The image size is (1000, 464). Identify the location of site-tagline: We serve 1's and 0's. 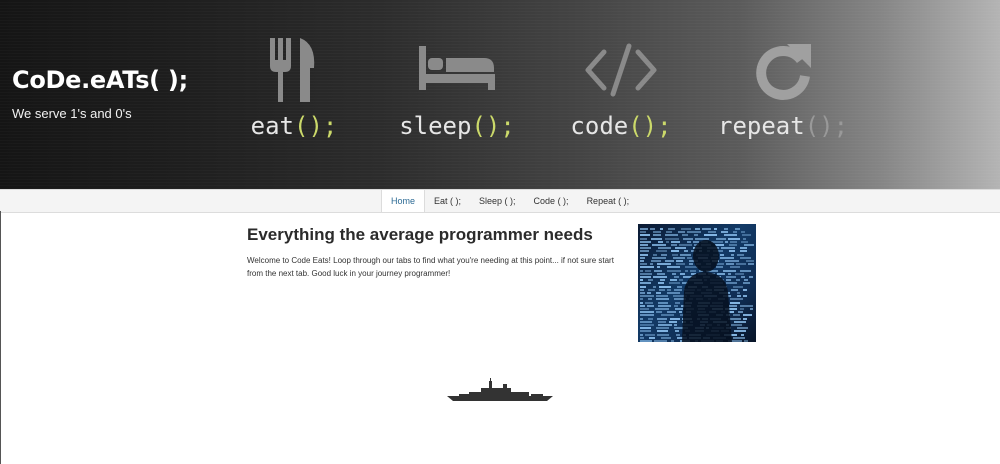
(72, 113).